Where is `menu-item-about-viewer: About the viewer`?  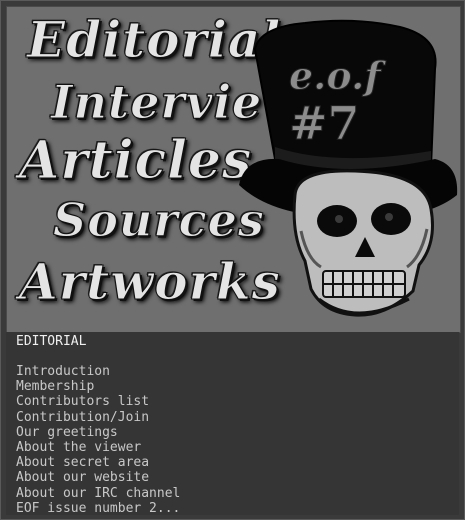
menu-item-about-viewer: About the viewer is located at coordinates (98, 447).